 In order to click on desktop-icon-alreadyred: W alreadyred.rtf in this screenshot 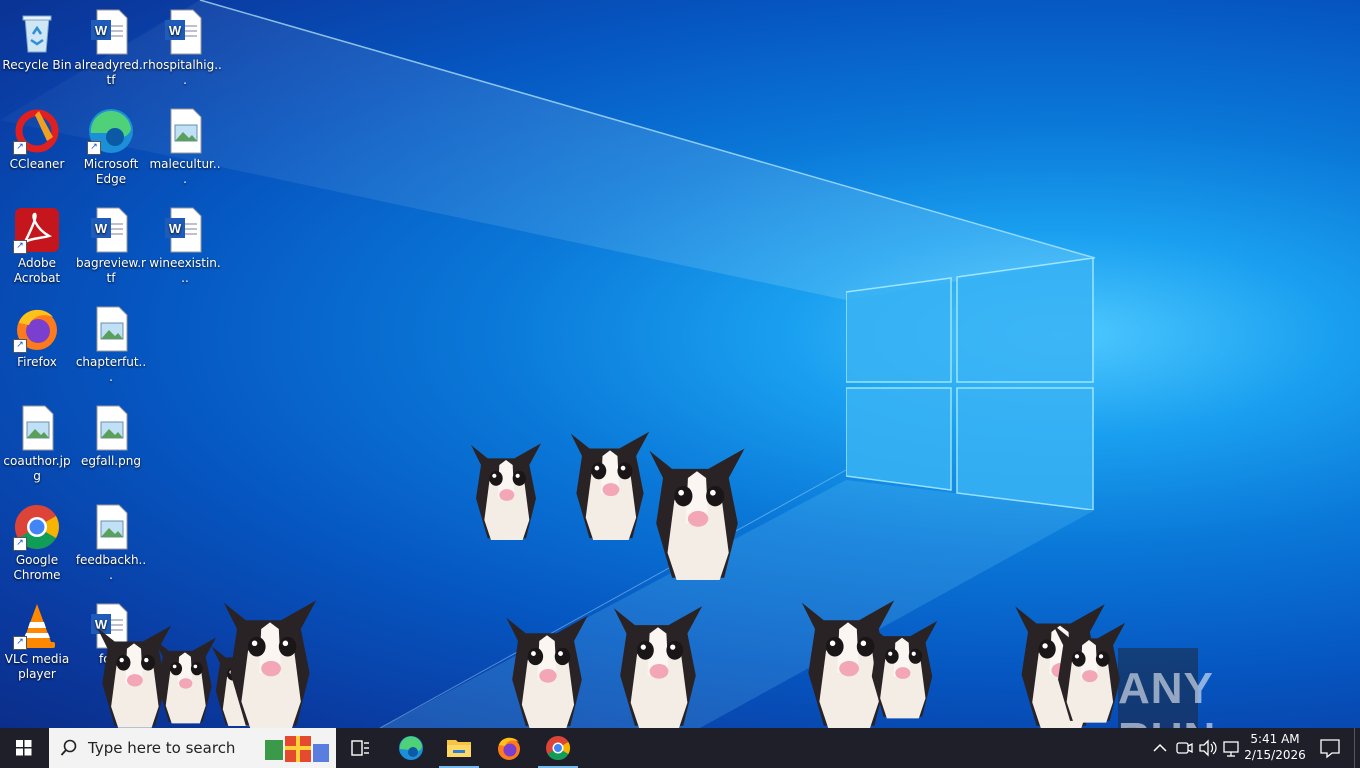, I will do `click(111, 48)`.